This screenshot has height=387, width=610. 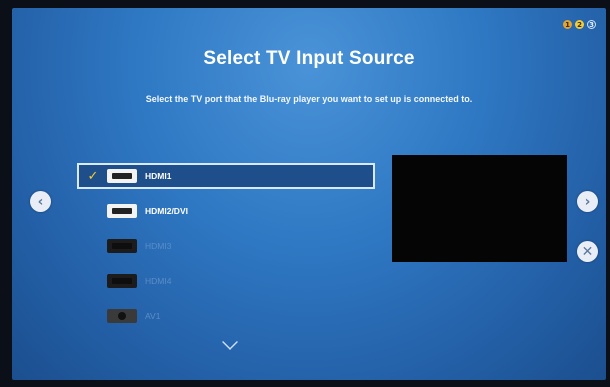 I want to click on source-label: HDMI2/DVI, so click(x=166, y=211).